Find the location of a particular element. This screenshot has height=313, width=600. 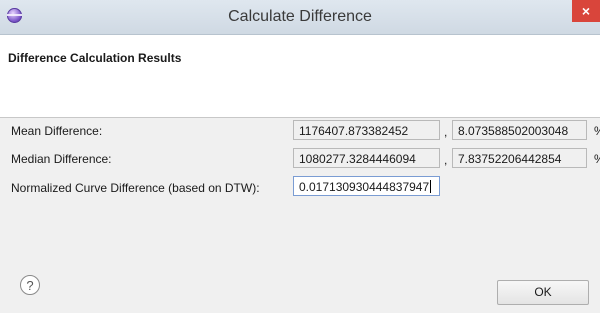

median-difference-field: 1080277.3284446094 is located at coordinates (366, 158).